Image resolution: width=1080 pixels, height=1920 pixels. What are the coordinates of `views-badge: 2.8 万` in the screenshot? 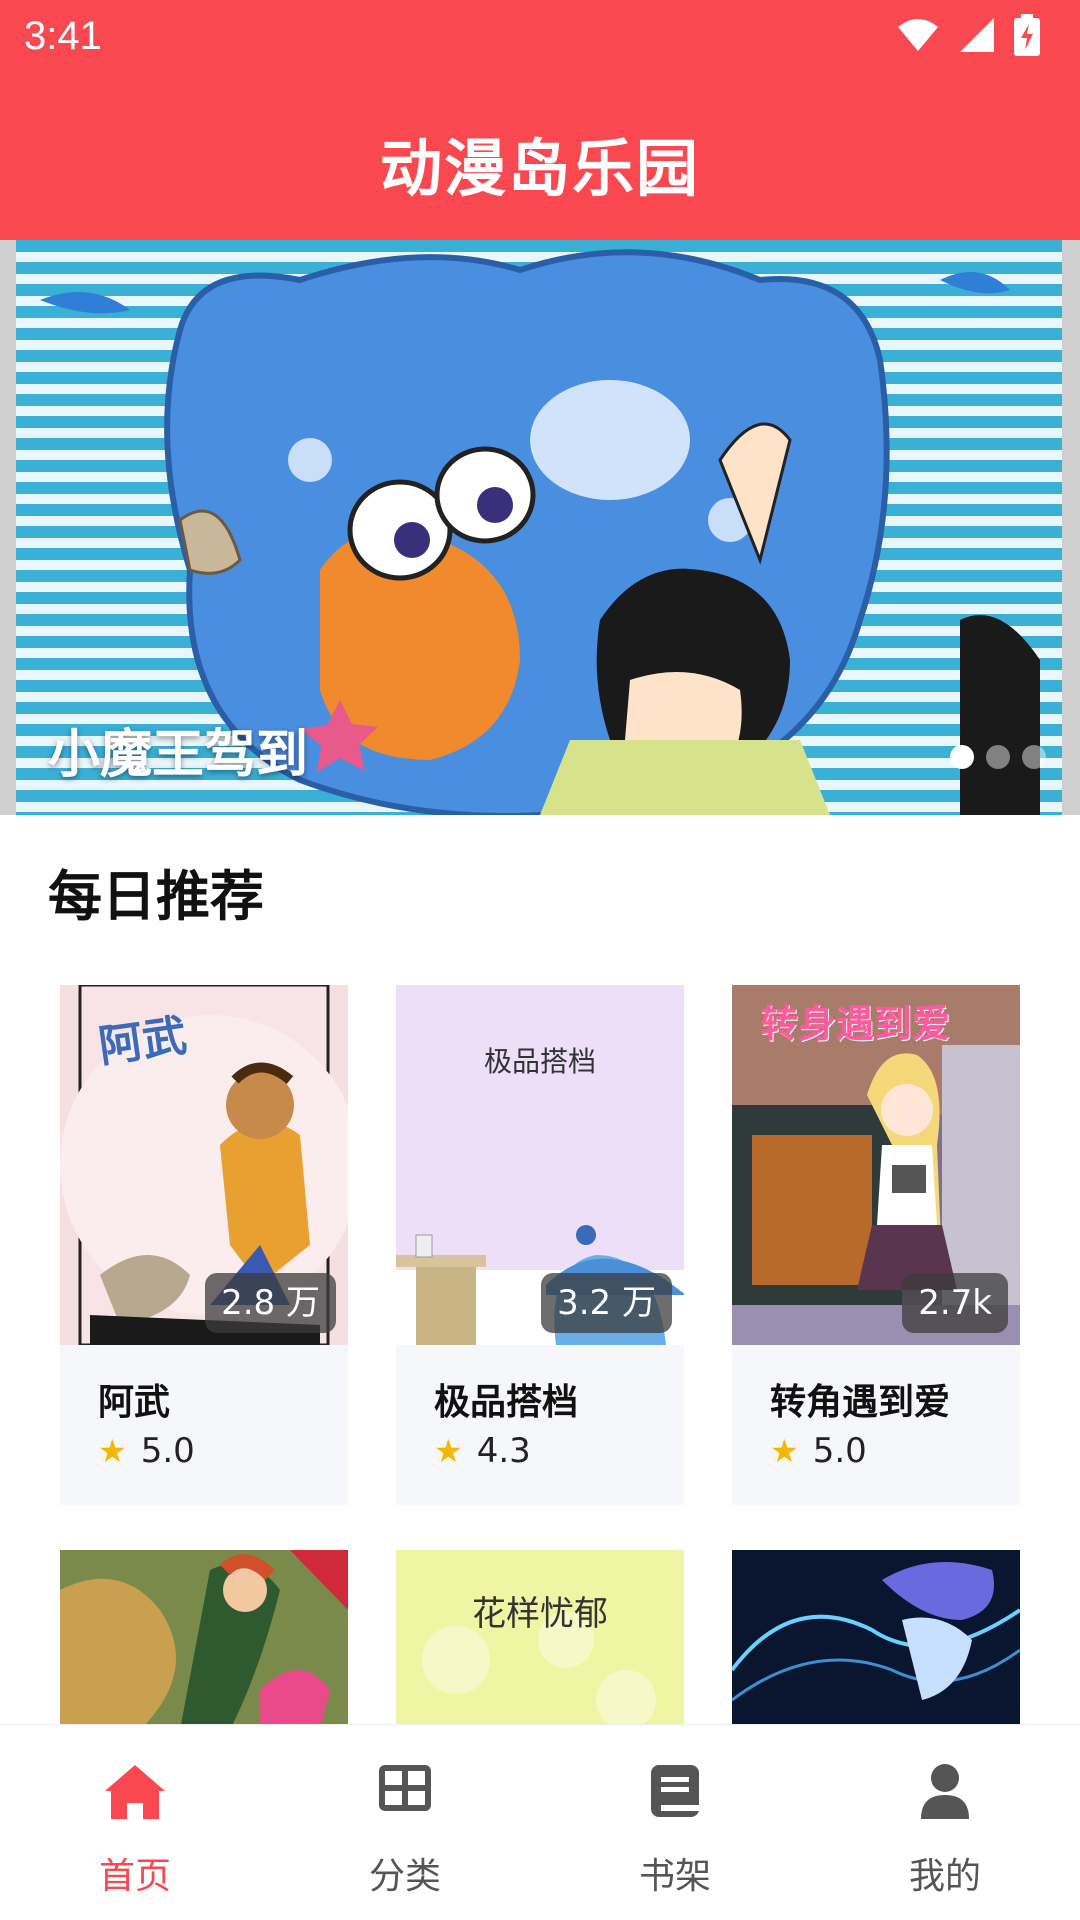 It's located at (270, 1303).